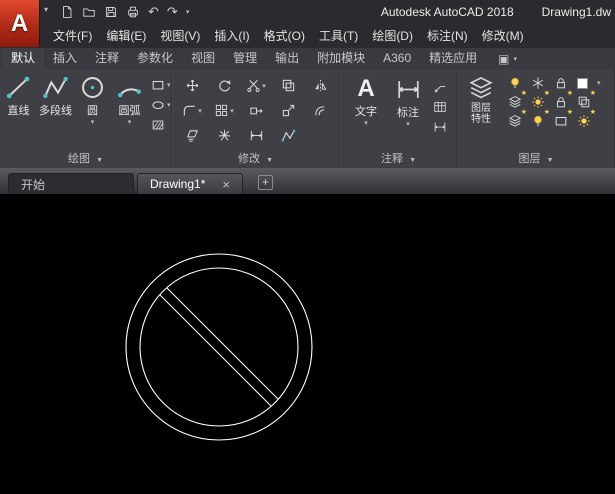 Image resolution: width=615 pixels, height=494 pixels. Describe the element at coordinates (586, 99) in the screenshot. I see `layer-match-icon` at that location.